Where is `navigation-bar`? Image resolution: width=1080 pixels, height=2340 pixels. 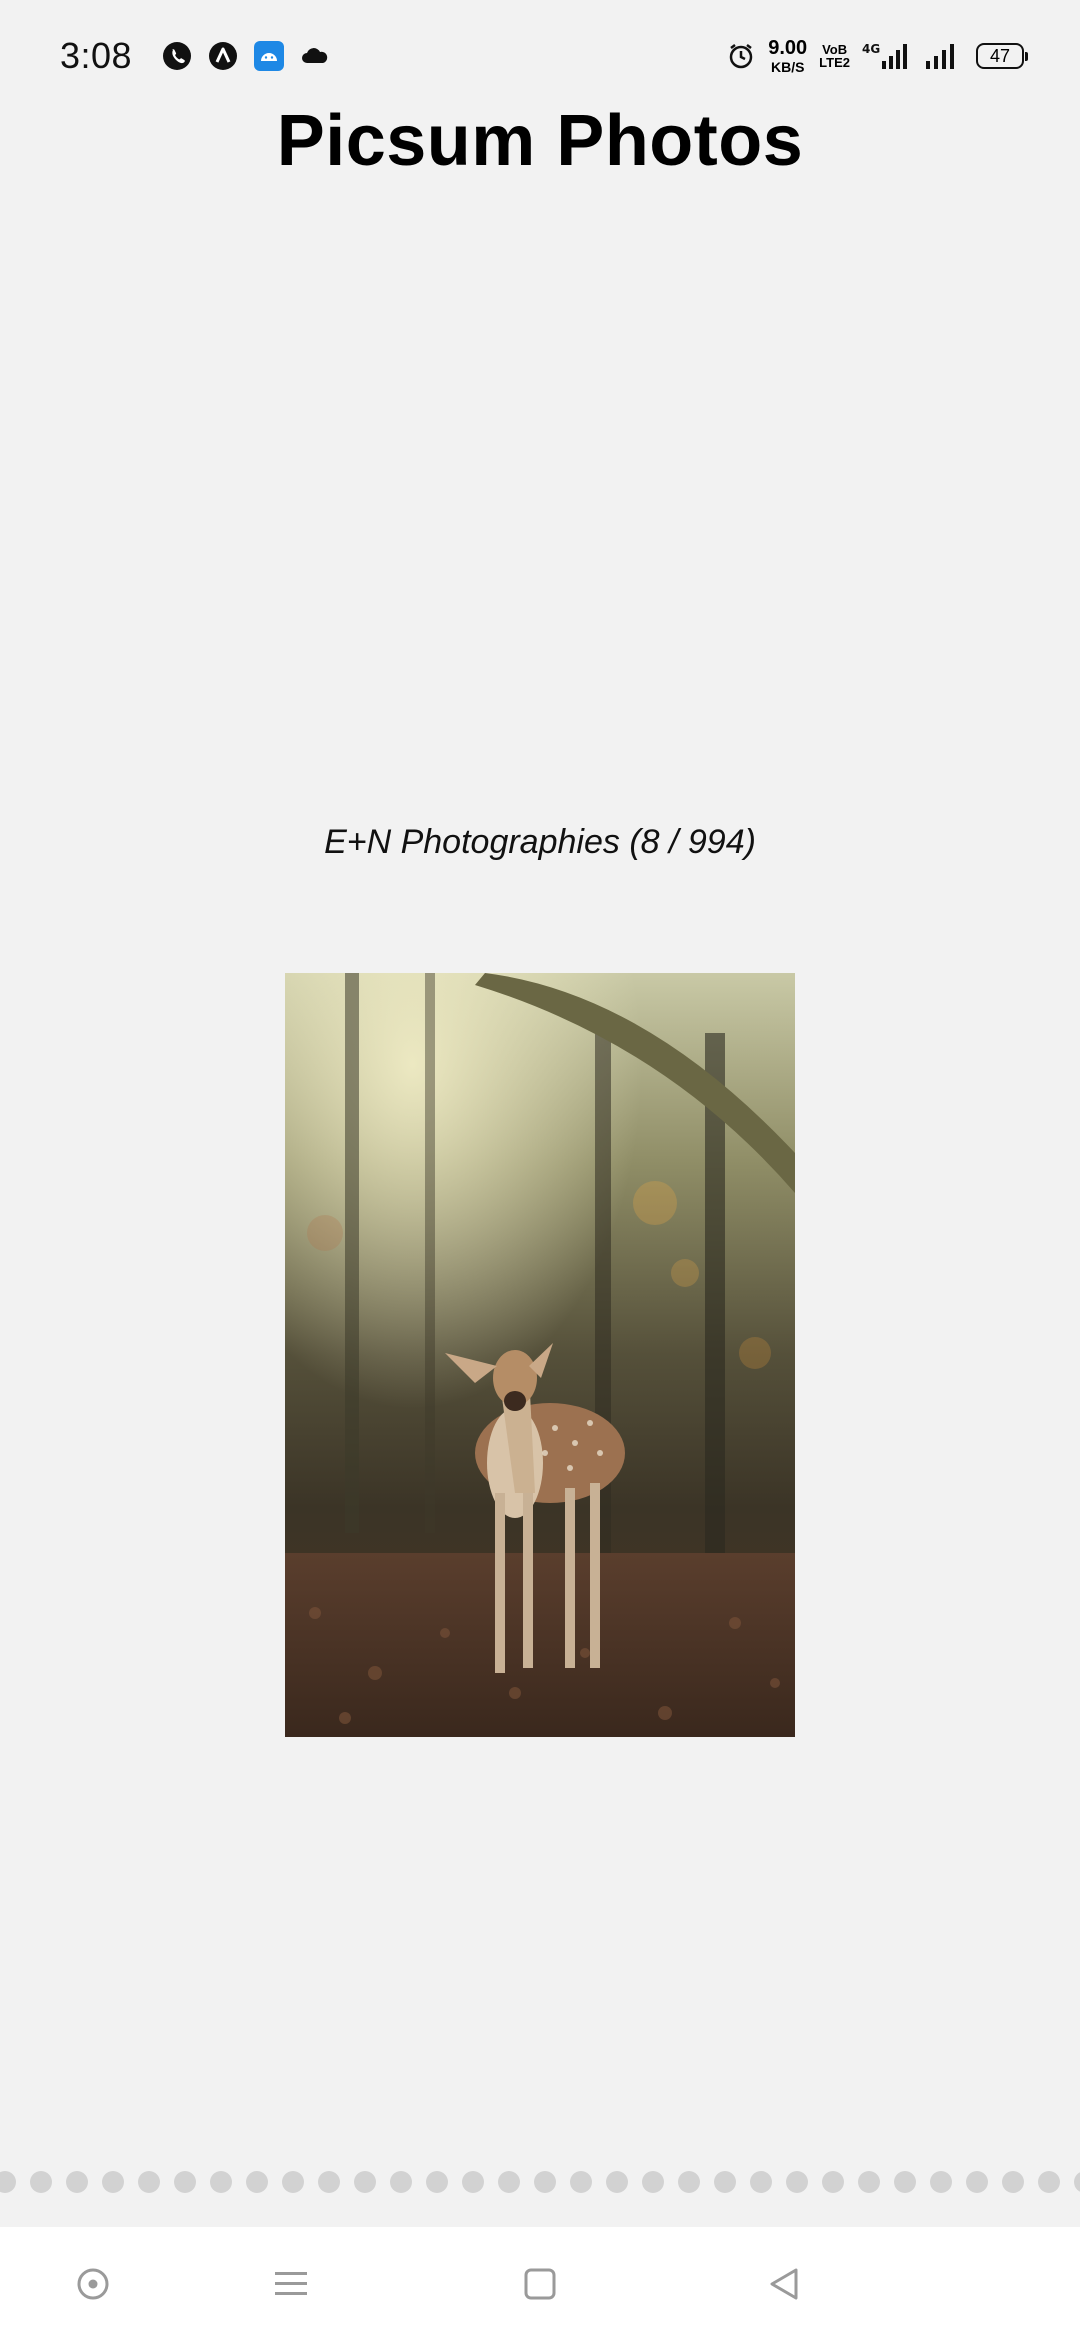
navigation-bar is located at coordinates (540, 2283).